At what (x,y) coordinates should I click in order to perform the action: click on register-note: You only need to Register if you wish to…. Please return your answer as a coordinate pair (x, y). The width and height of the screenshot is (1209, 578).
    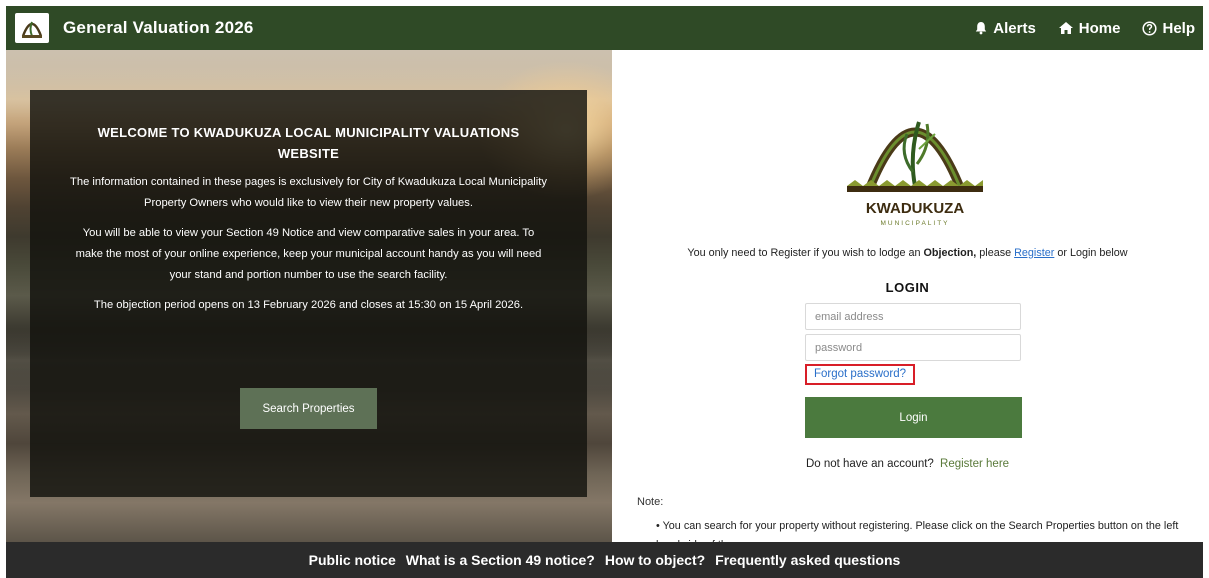
    Looking at the image, I should click on (907, 253).